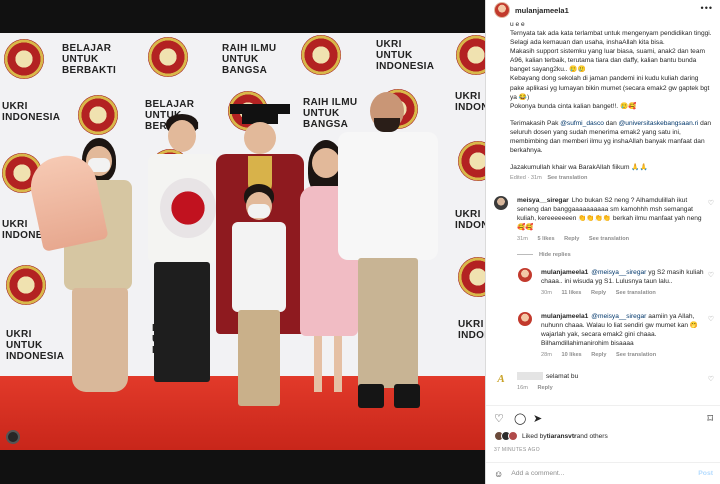  I want to click on post-header: mulanjameela1 •••, so click(603, 10).